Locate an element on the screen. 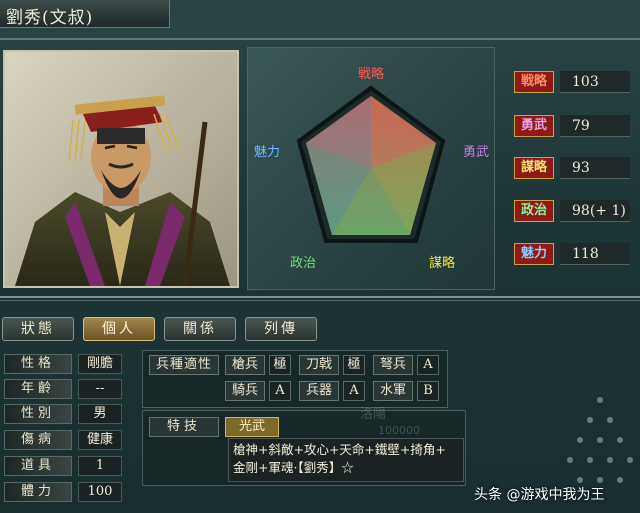 Image resolution: width=640 pixels, height=513 pixels. info-row-items: 道具 1 is located at coordinates (63, 467).